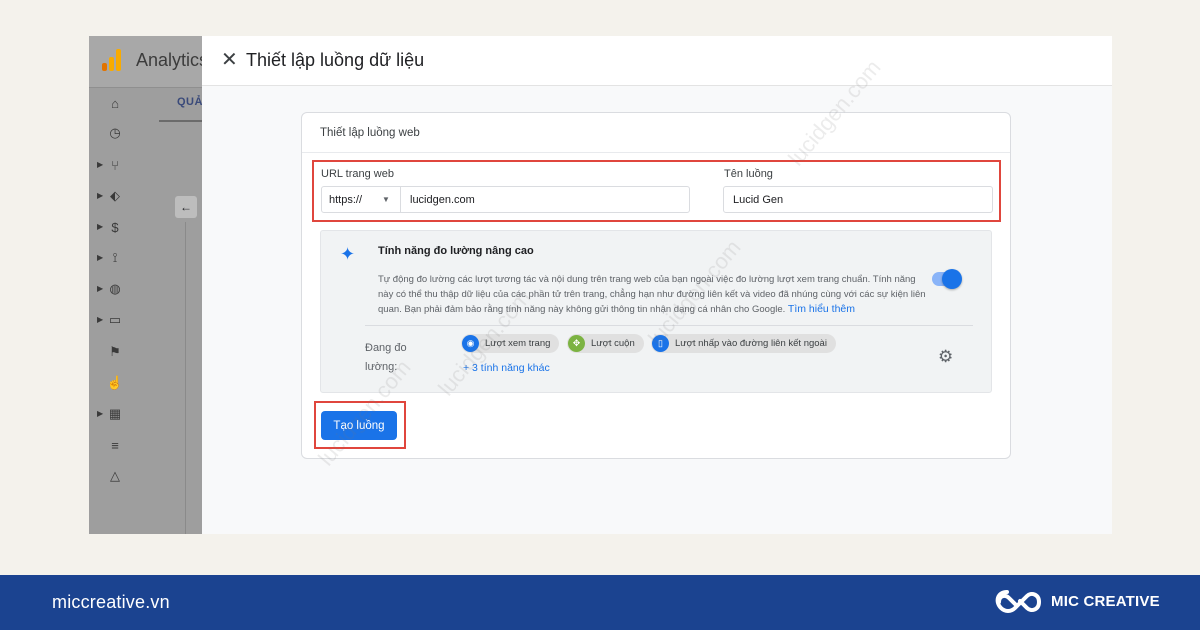 Image resolution: width=1200 pixels, height=630 pixels. What do you see at coordinates (751, 343) in the screenshot?
I see `chip-label: Lượt nhấp vào đường liên kết ngoài` at bounding box center [751, 343].